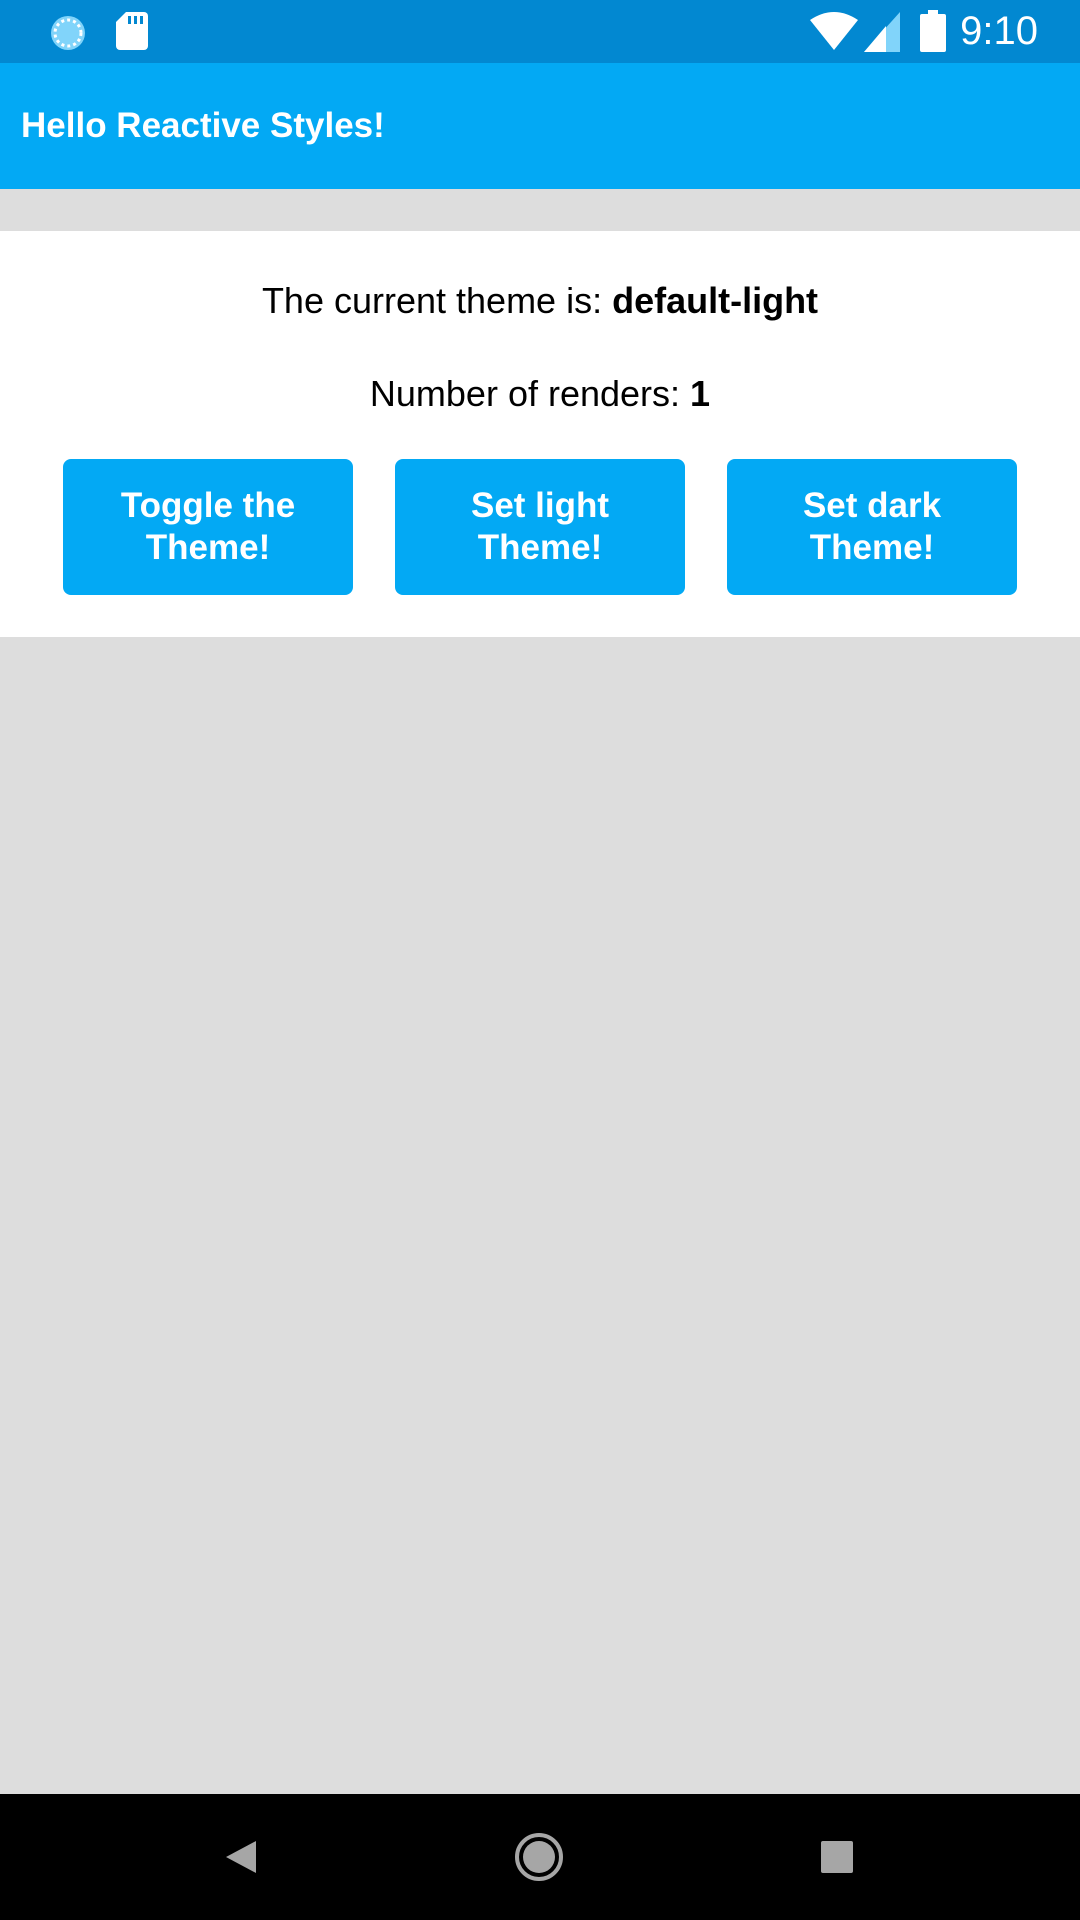 The image size is (1080, 1920). I want to click on sync-icon, so click(68, 33).